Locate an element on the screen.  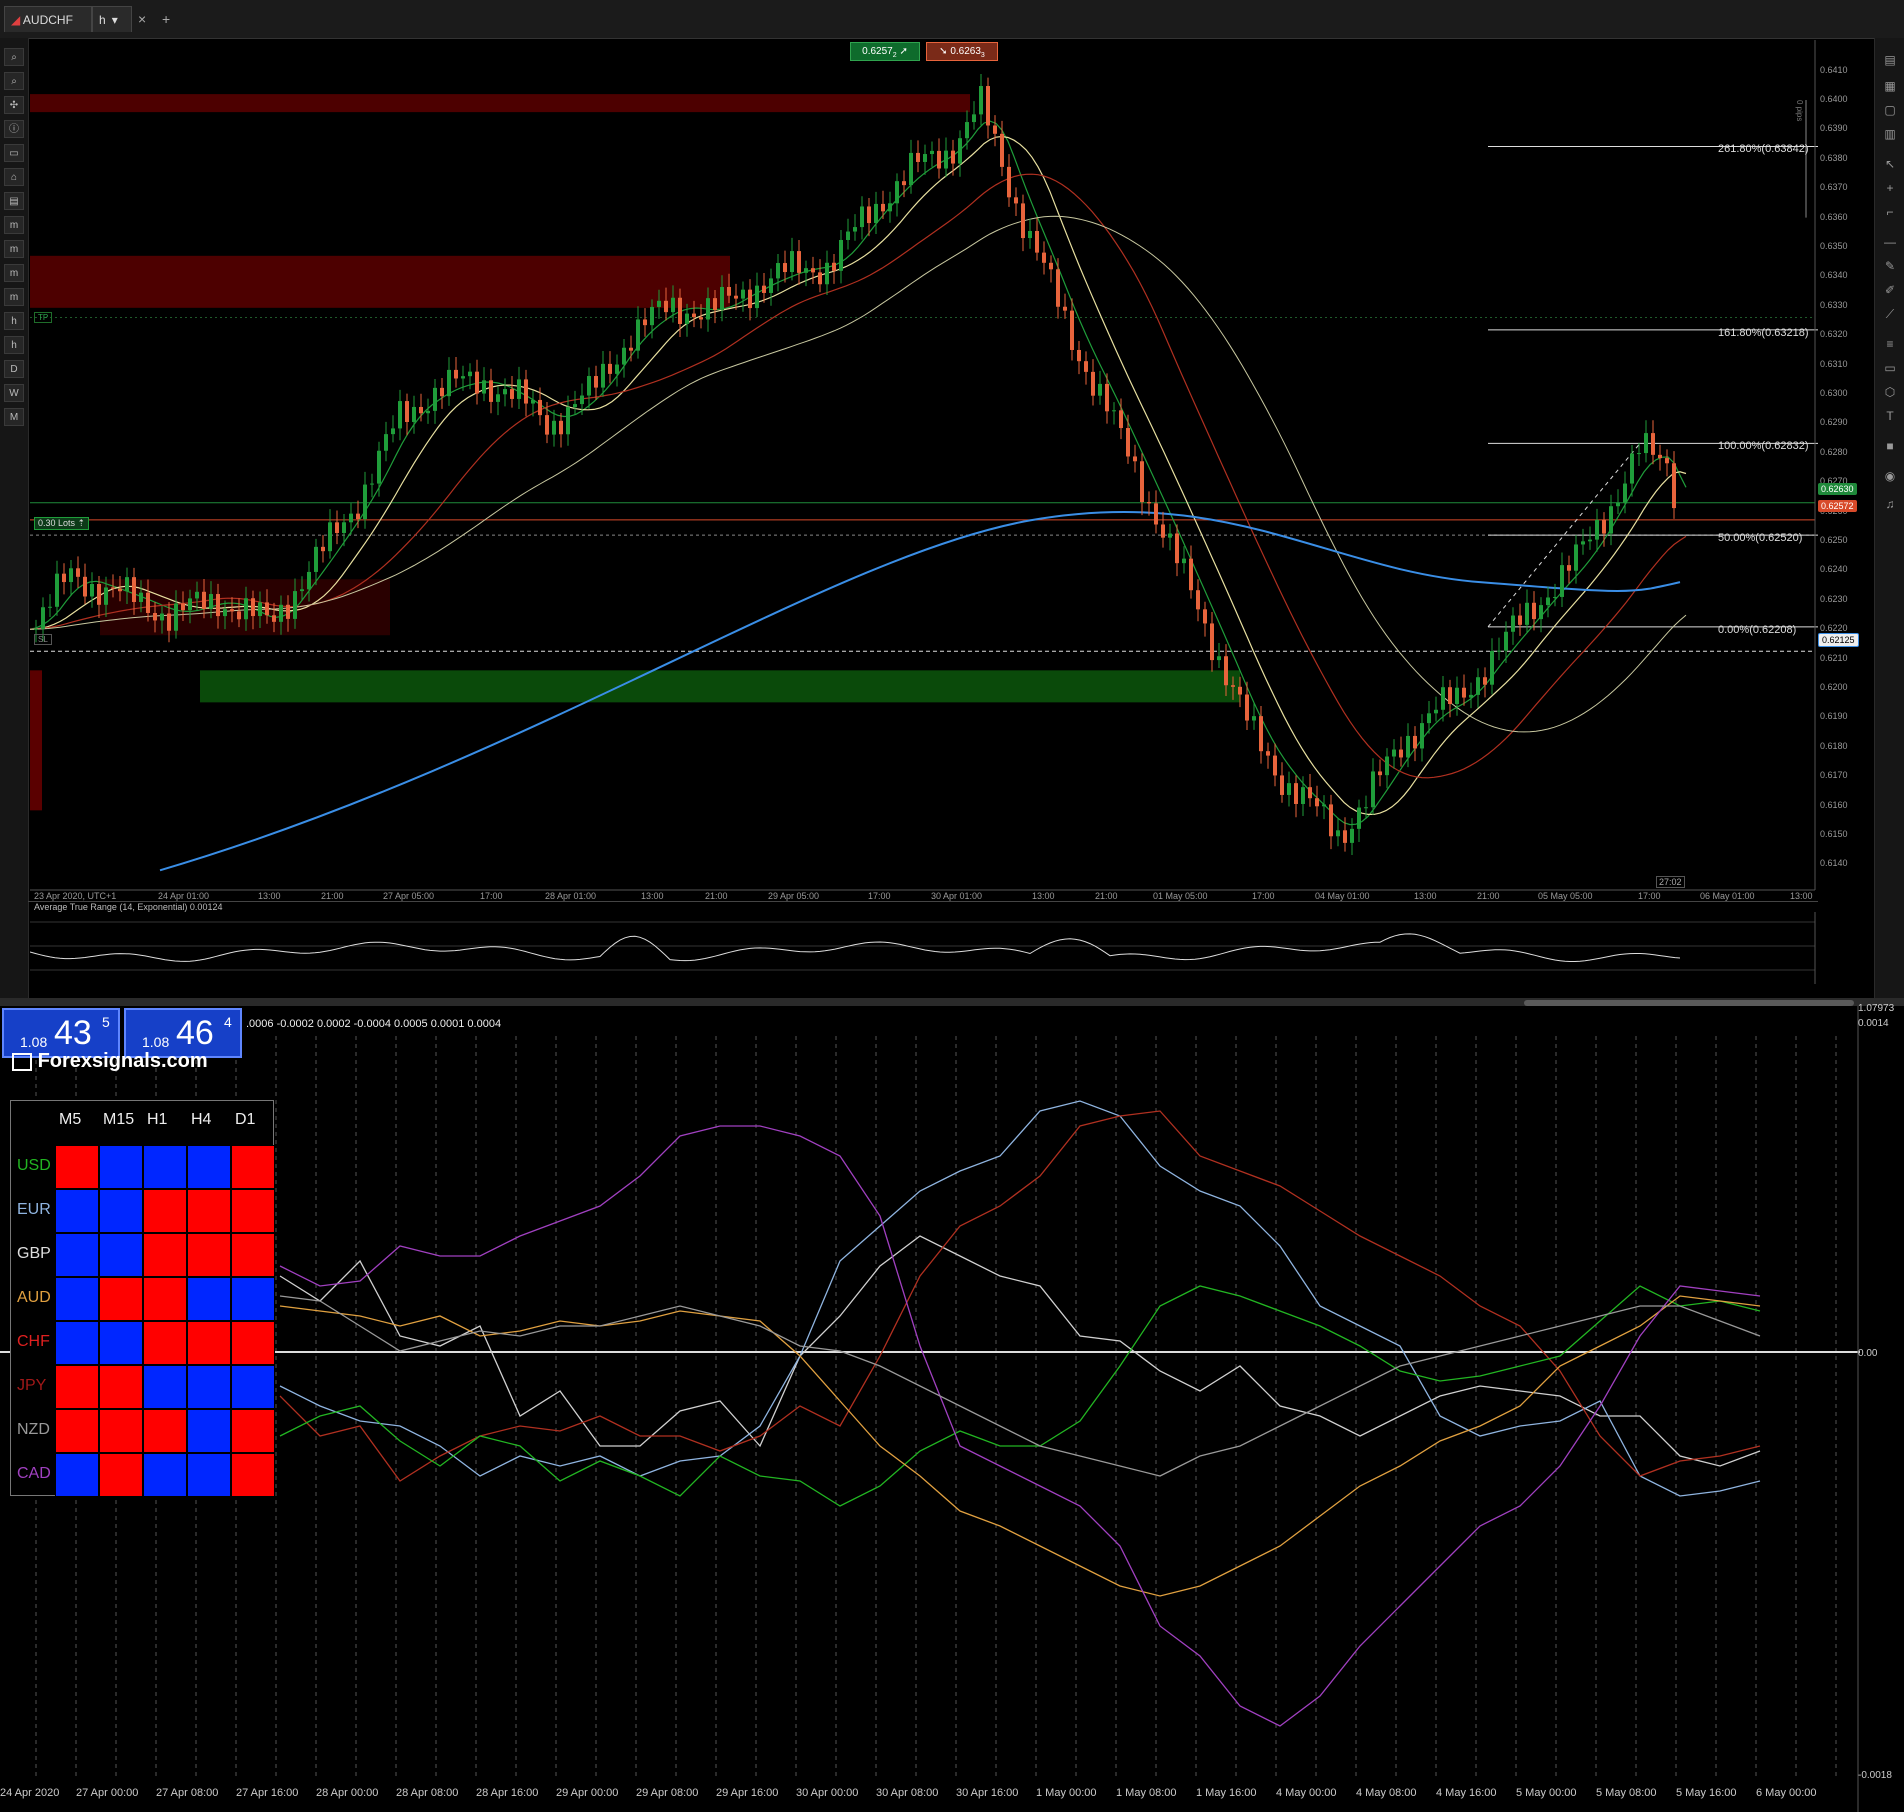
info-icon: ⓘ is located at coordinates (14, 129).